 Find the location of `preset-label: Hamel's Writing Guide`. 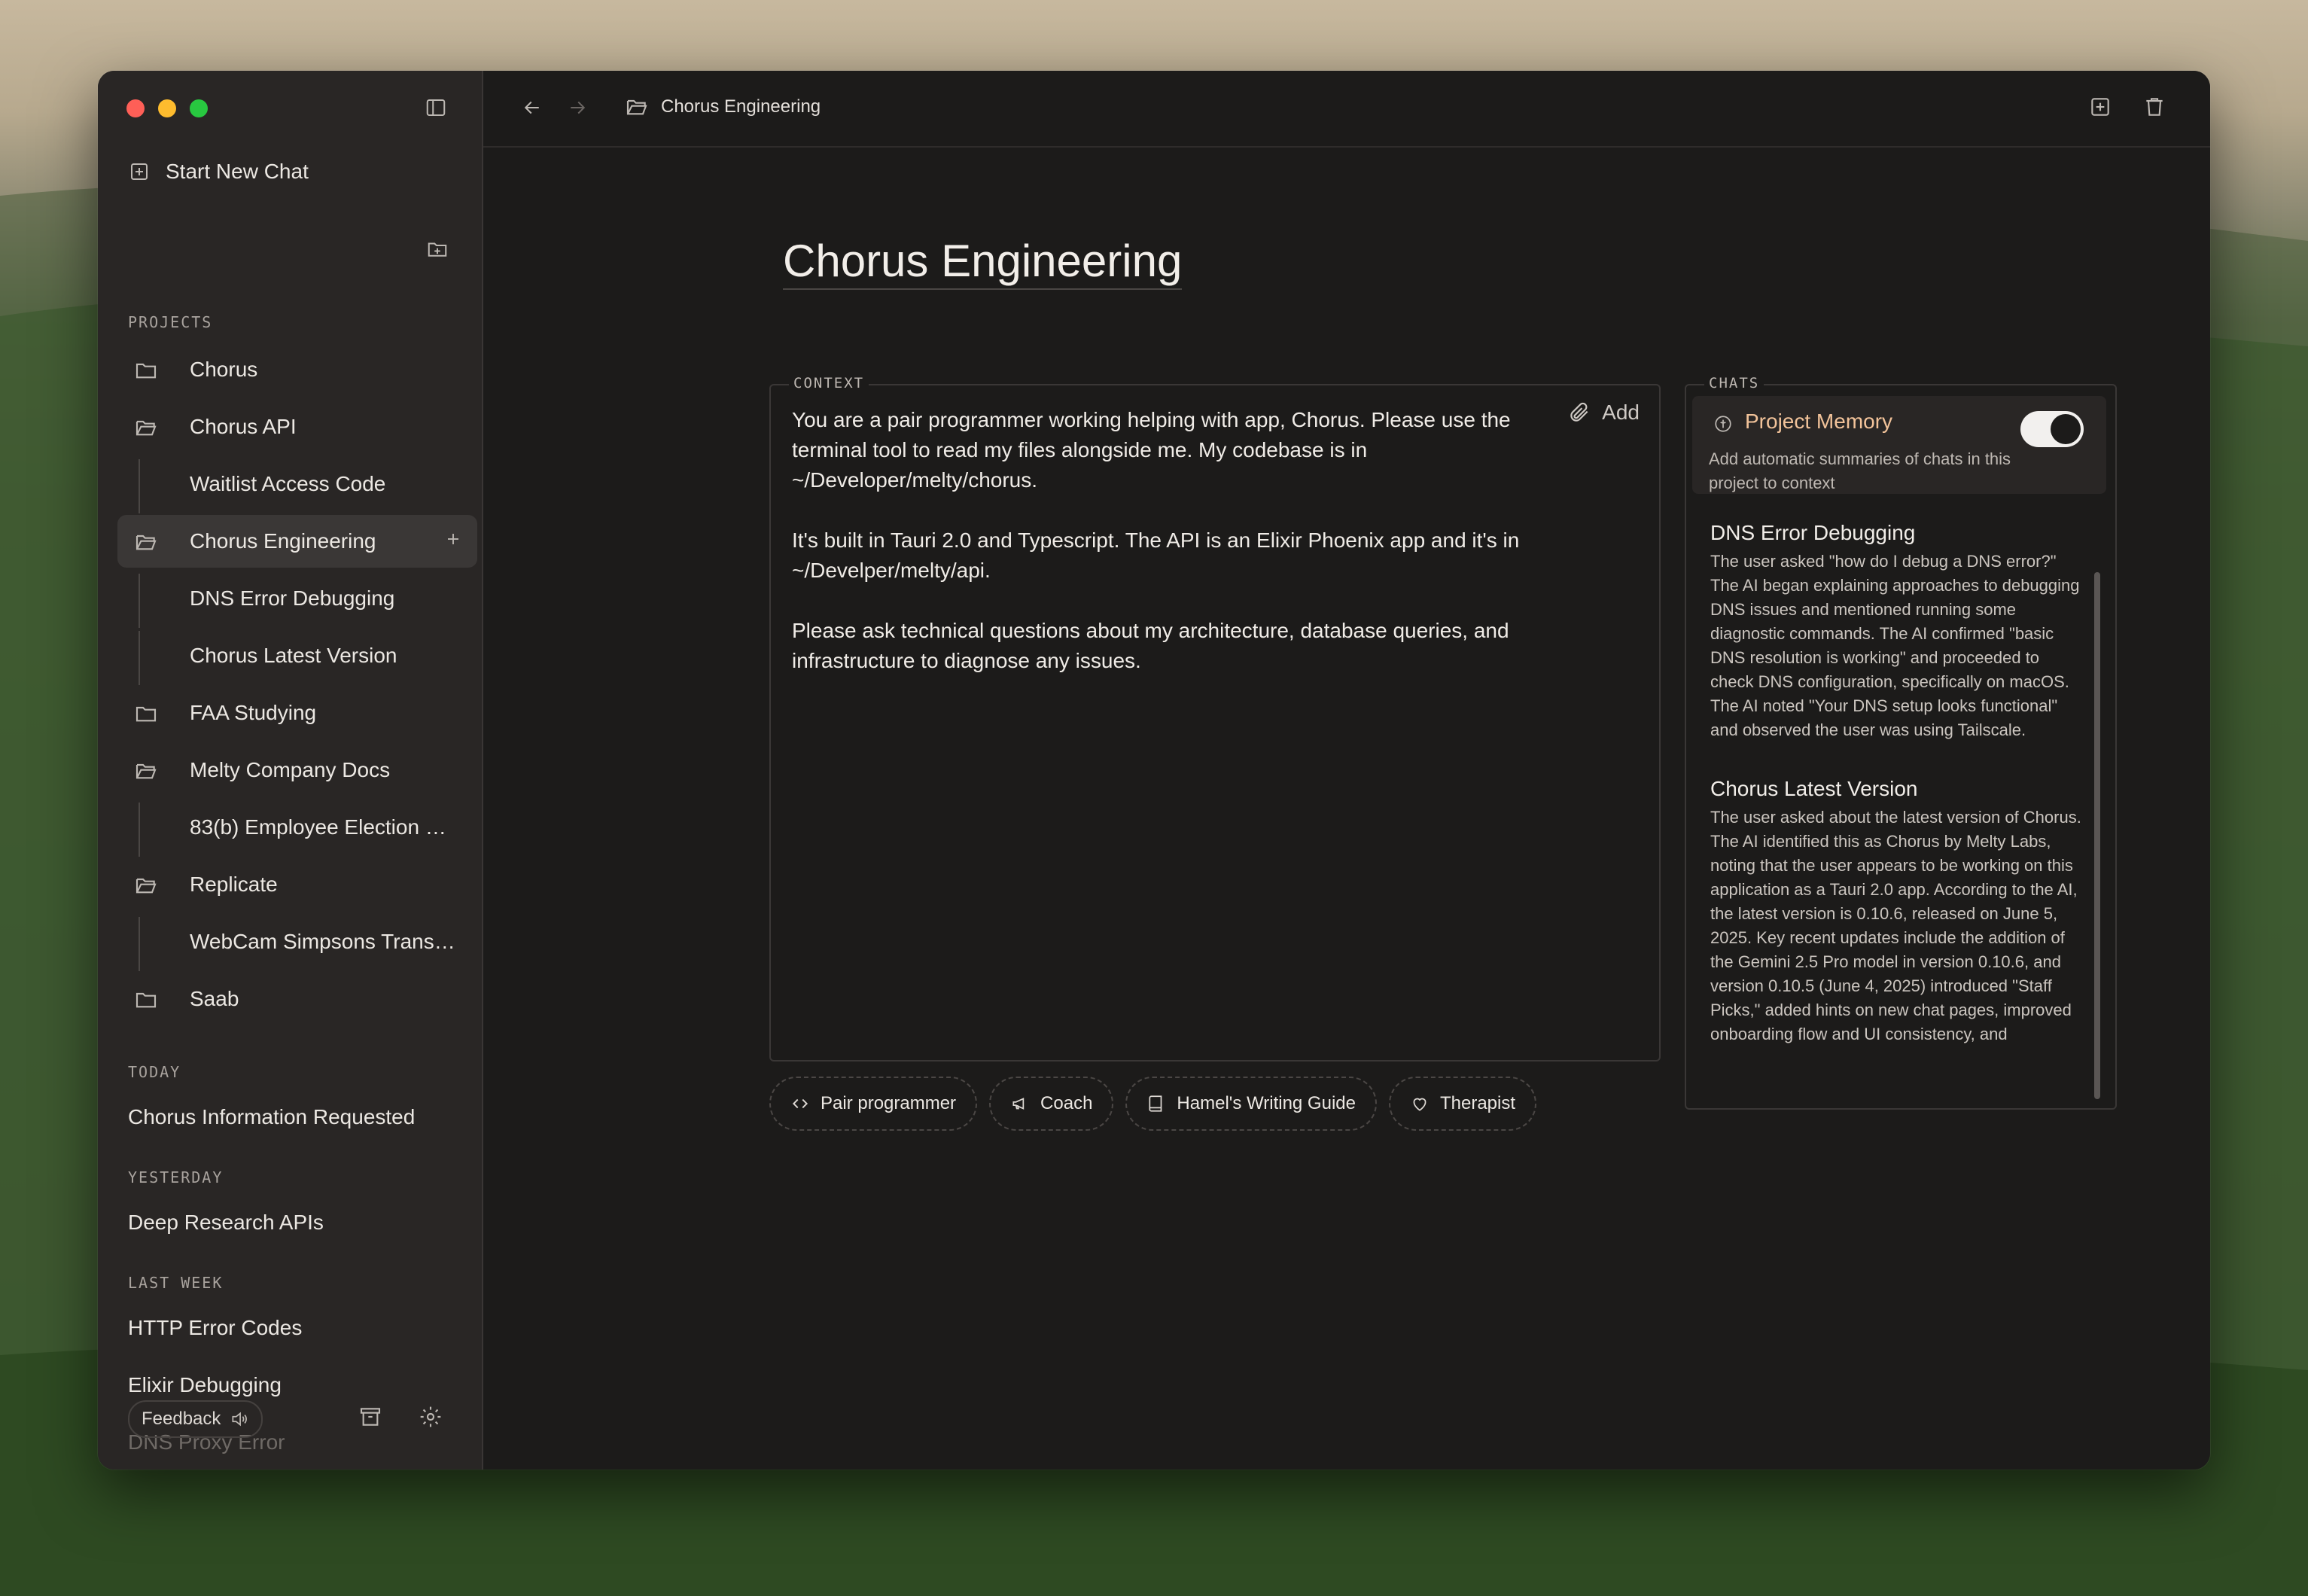

preset-label: Hamel's Writing Guide is located at coordinates (1266, 1103).